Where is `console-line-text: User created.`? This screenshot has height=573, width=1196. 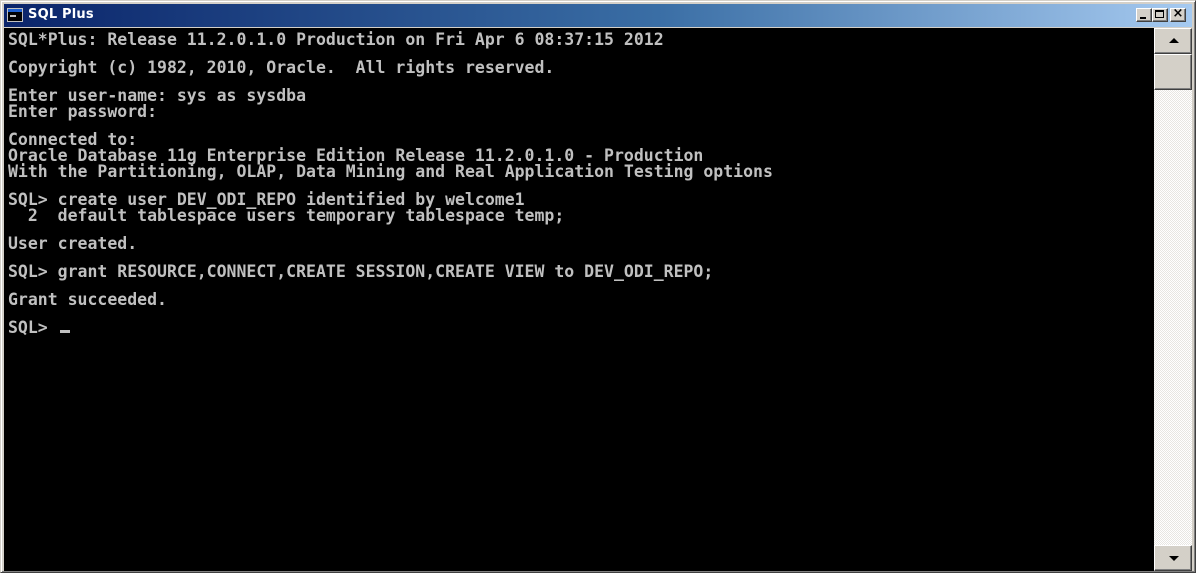 console-line-text: User created. is located at coordinates (73, 243).